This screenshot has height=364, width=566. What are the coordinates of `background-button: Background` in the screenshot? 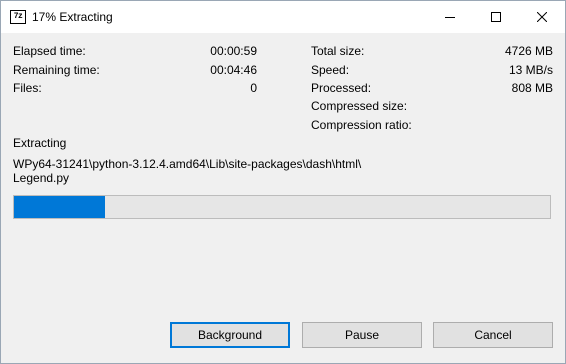 It's located at (230, 335).